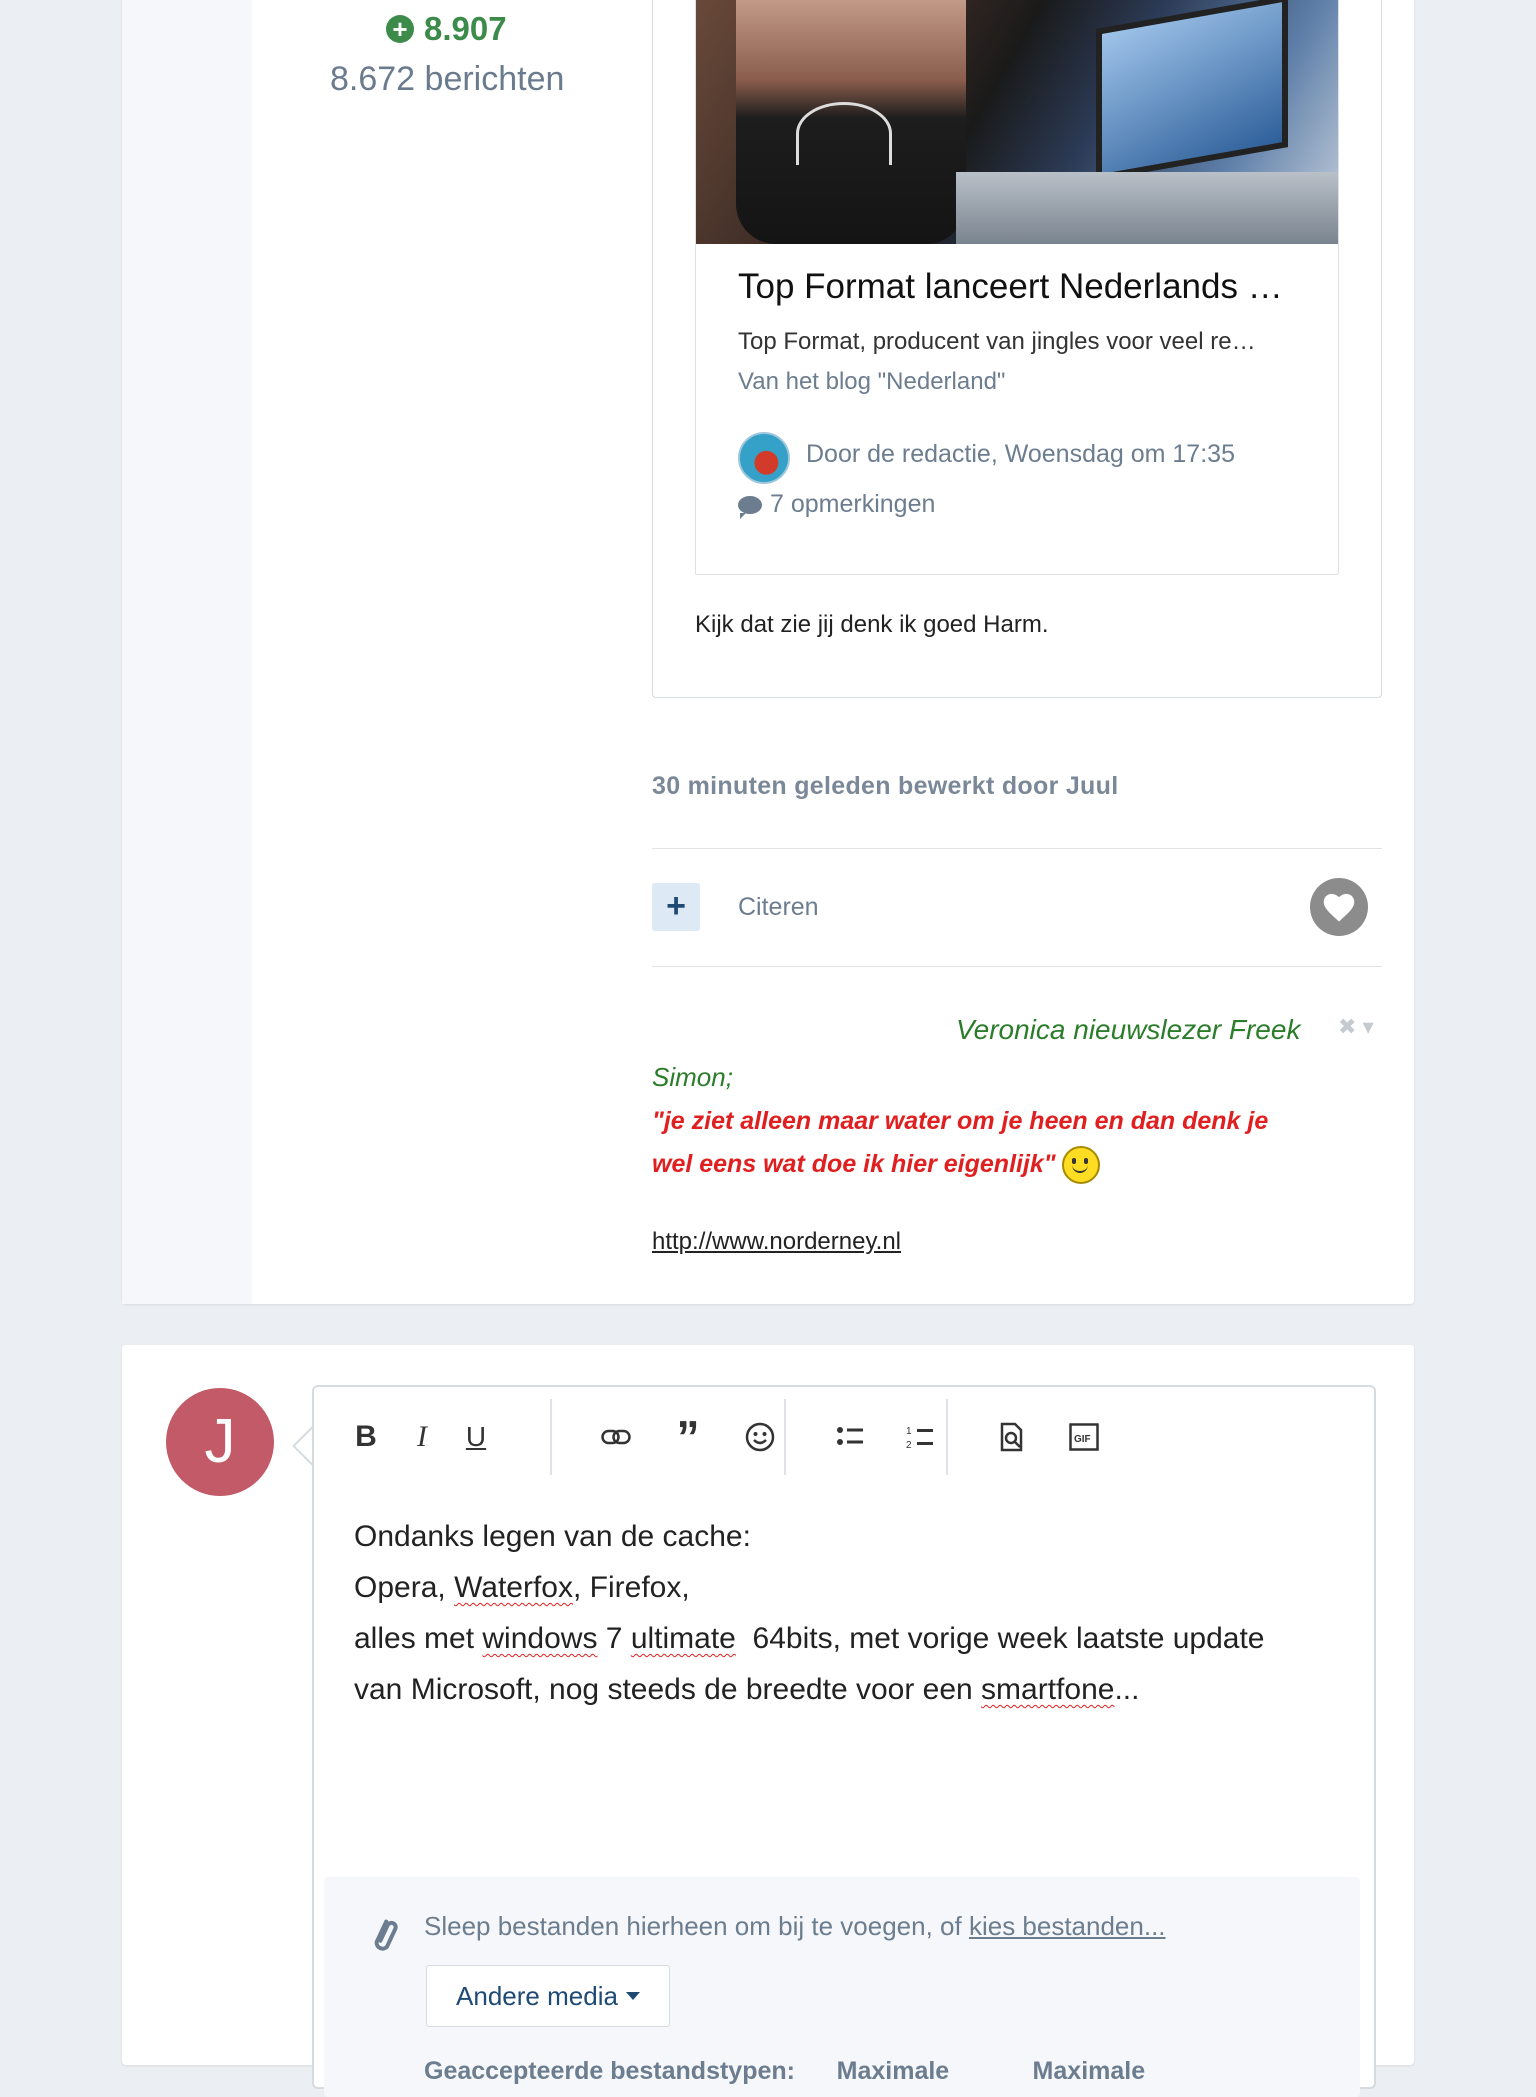 This screenshot has height=2097, width=1536. What do you see at coordinates (539, 1638) in the screenshot?
I see `misspelled-word: windows` at bounding box center [539, 1638].